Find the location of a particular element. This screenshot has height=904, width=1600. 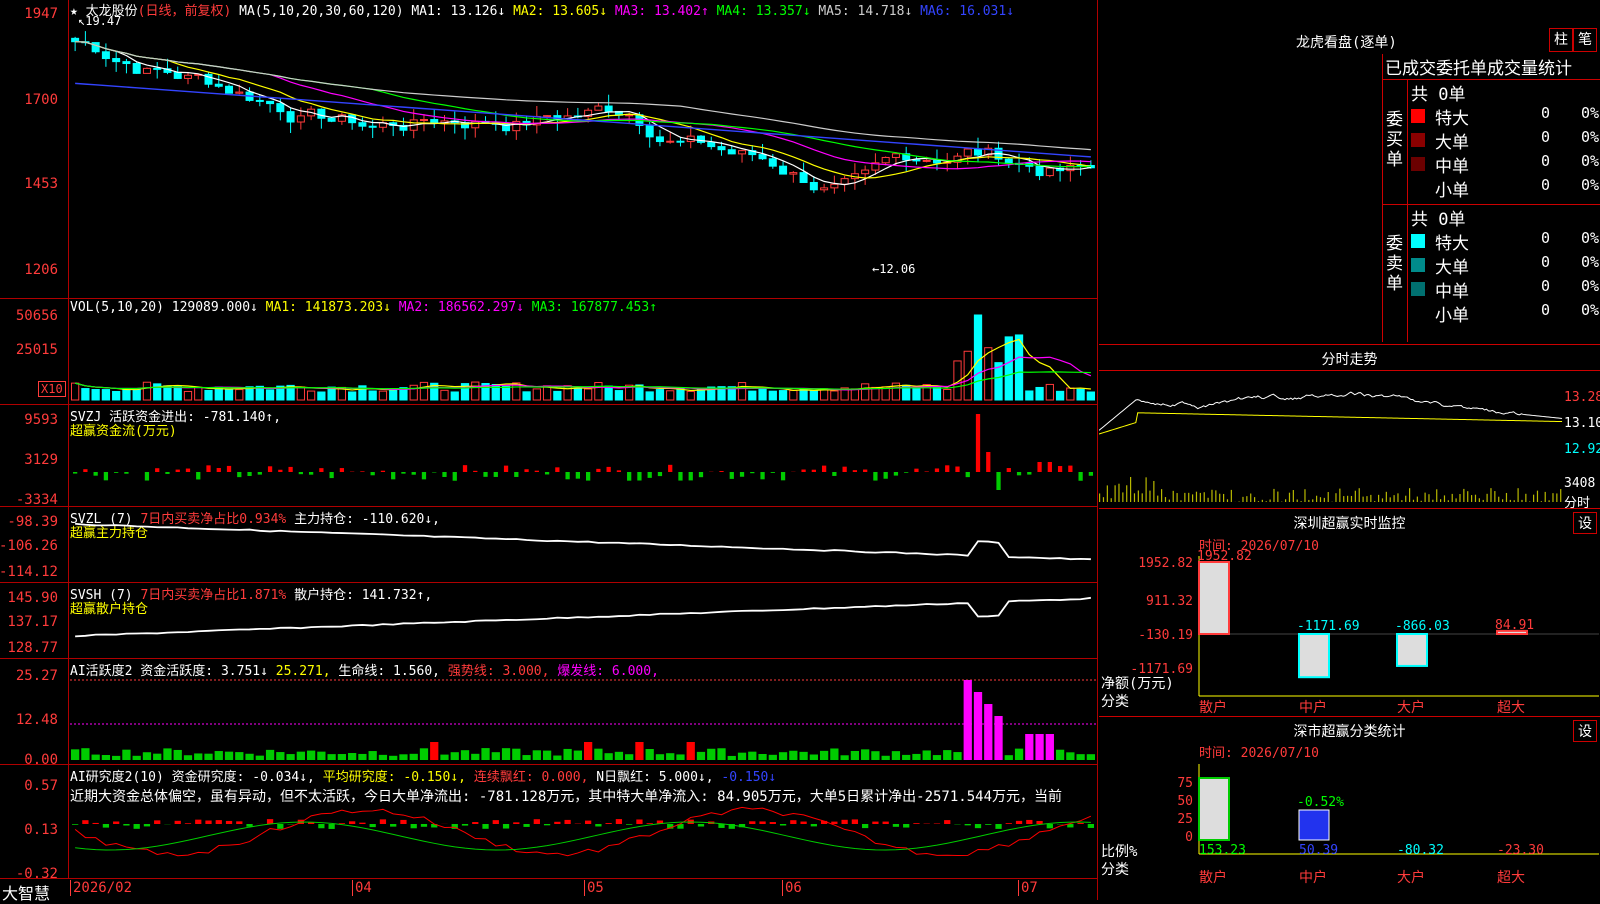

row-label: 大单 is located at coordinates (1452, 140).